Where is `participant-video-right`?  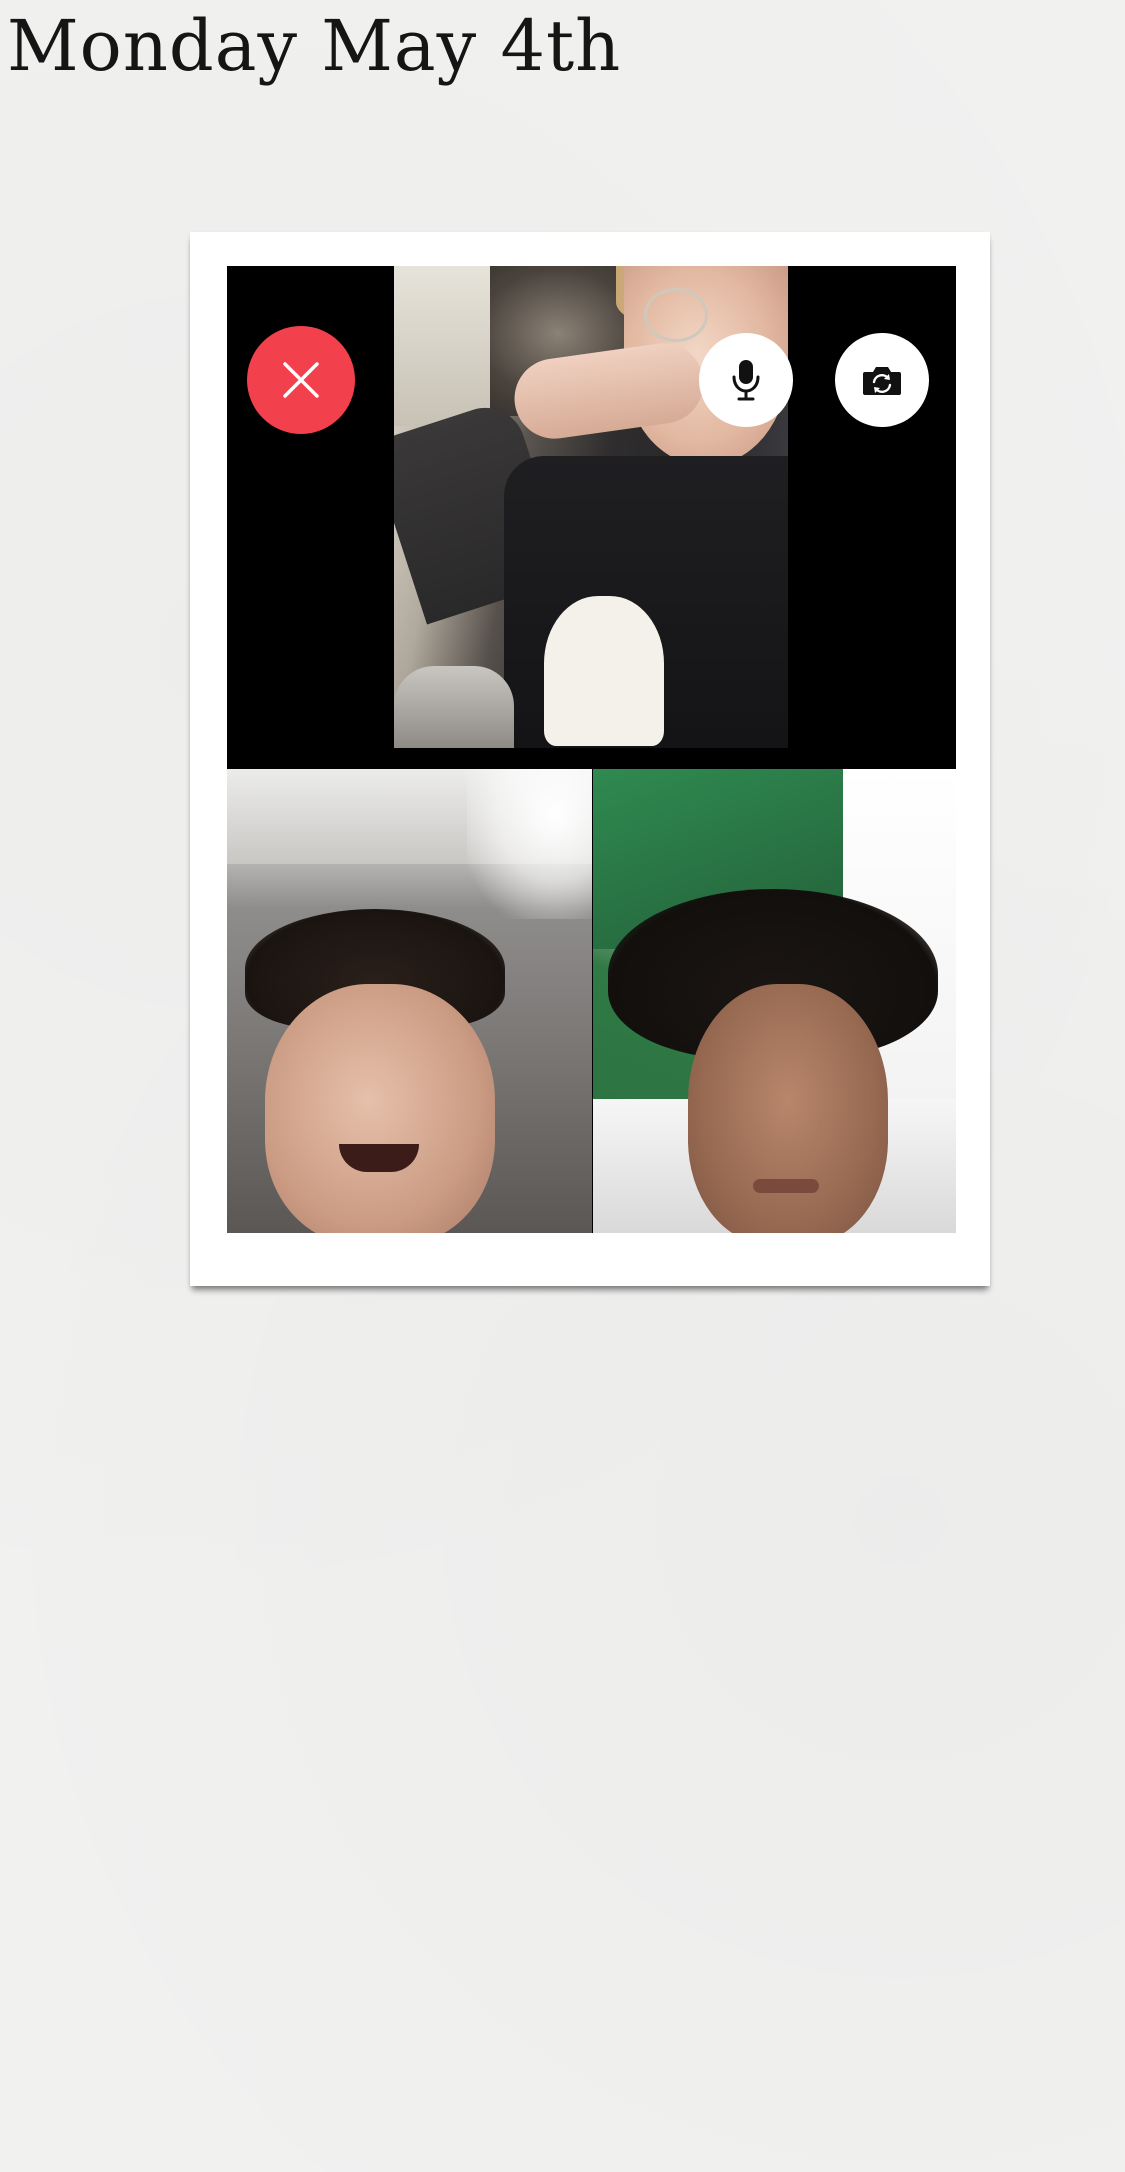 participant-video-right is located at coordinates (774, 1001).